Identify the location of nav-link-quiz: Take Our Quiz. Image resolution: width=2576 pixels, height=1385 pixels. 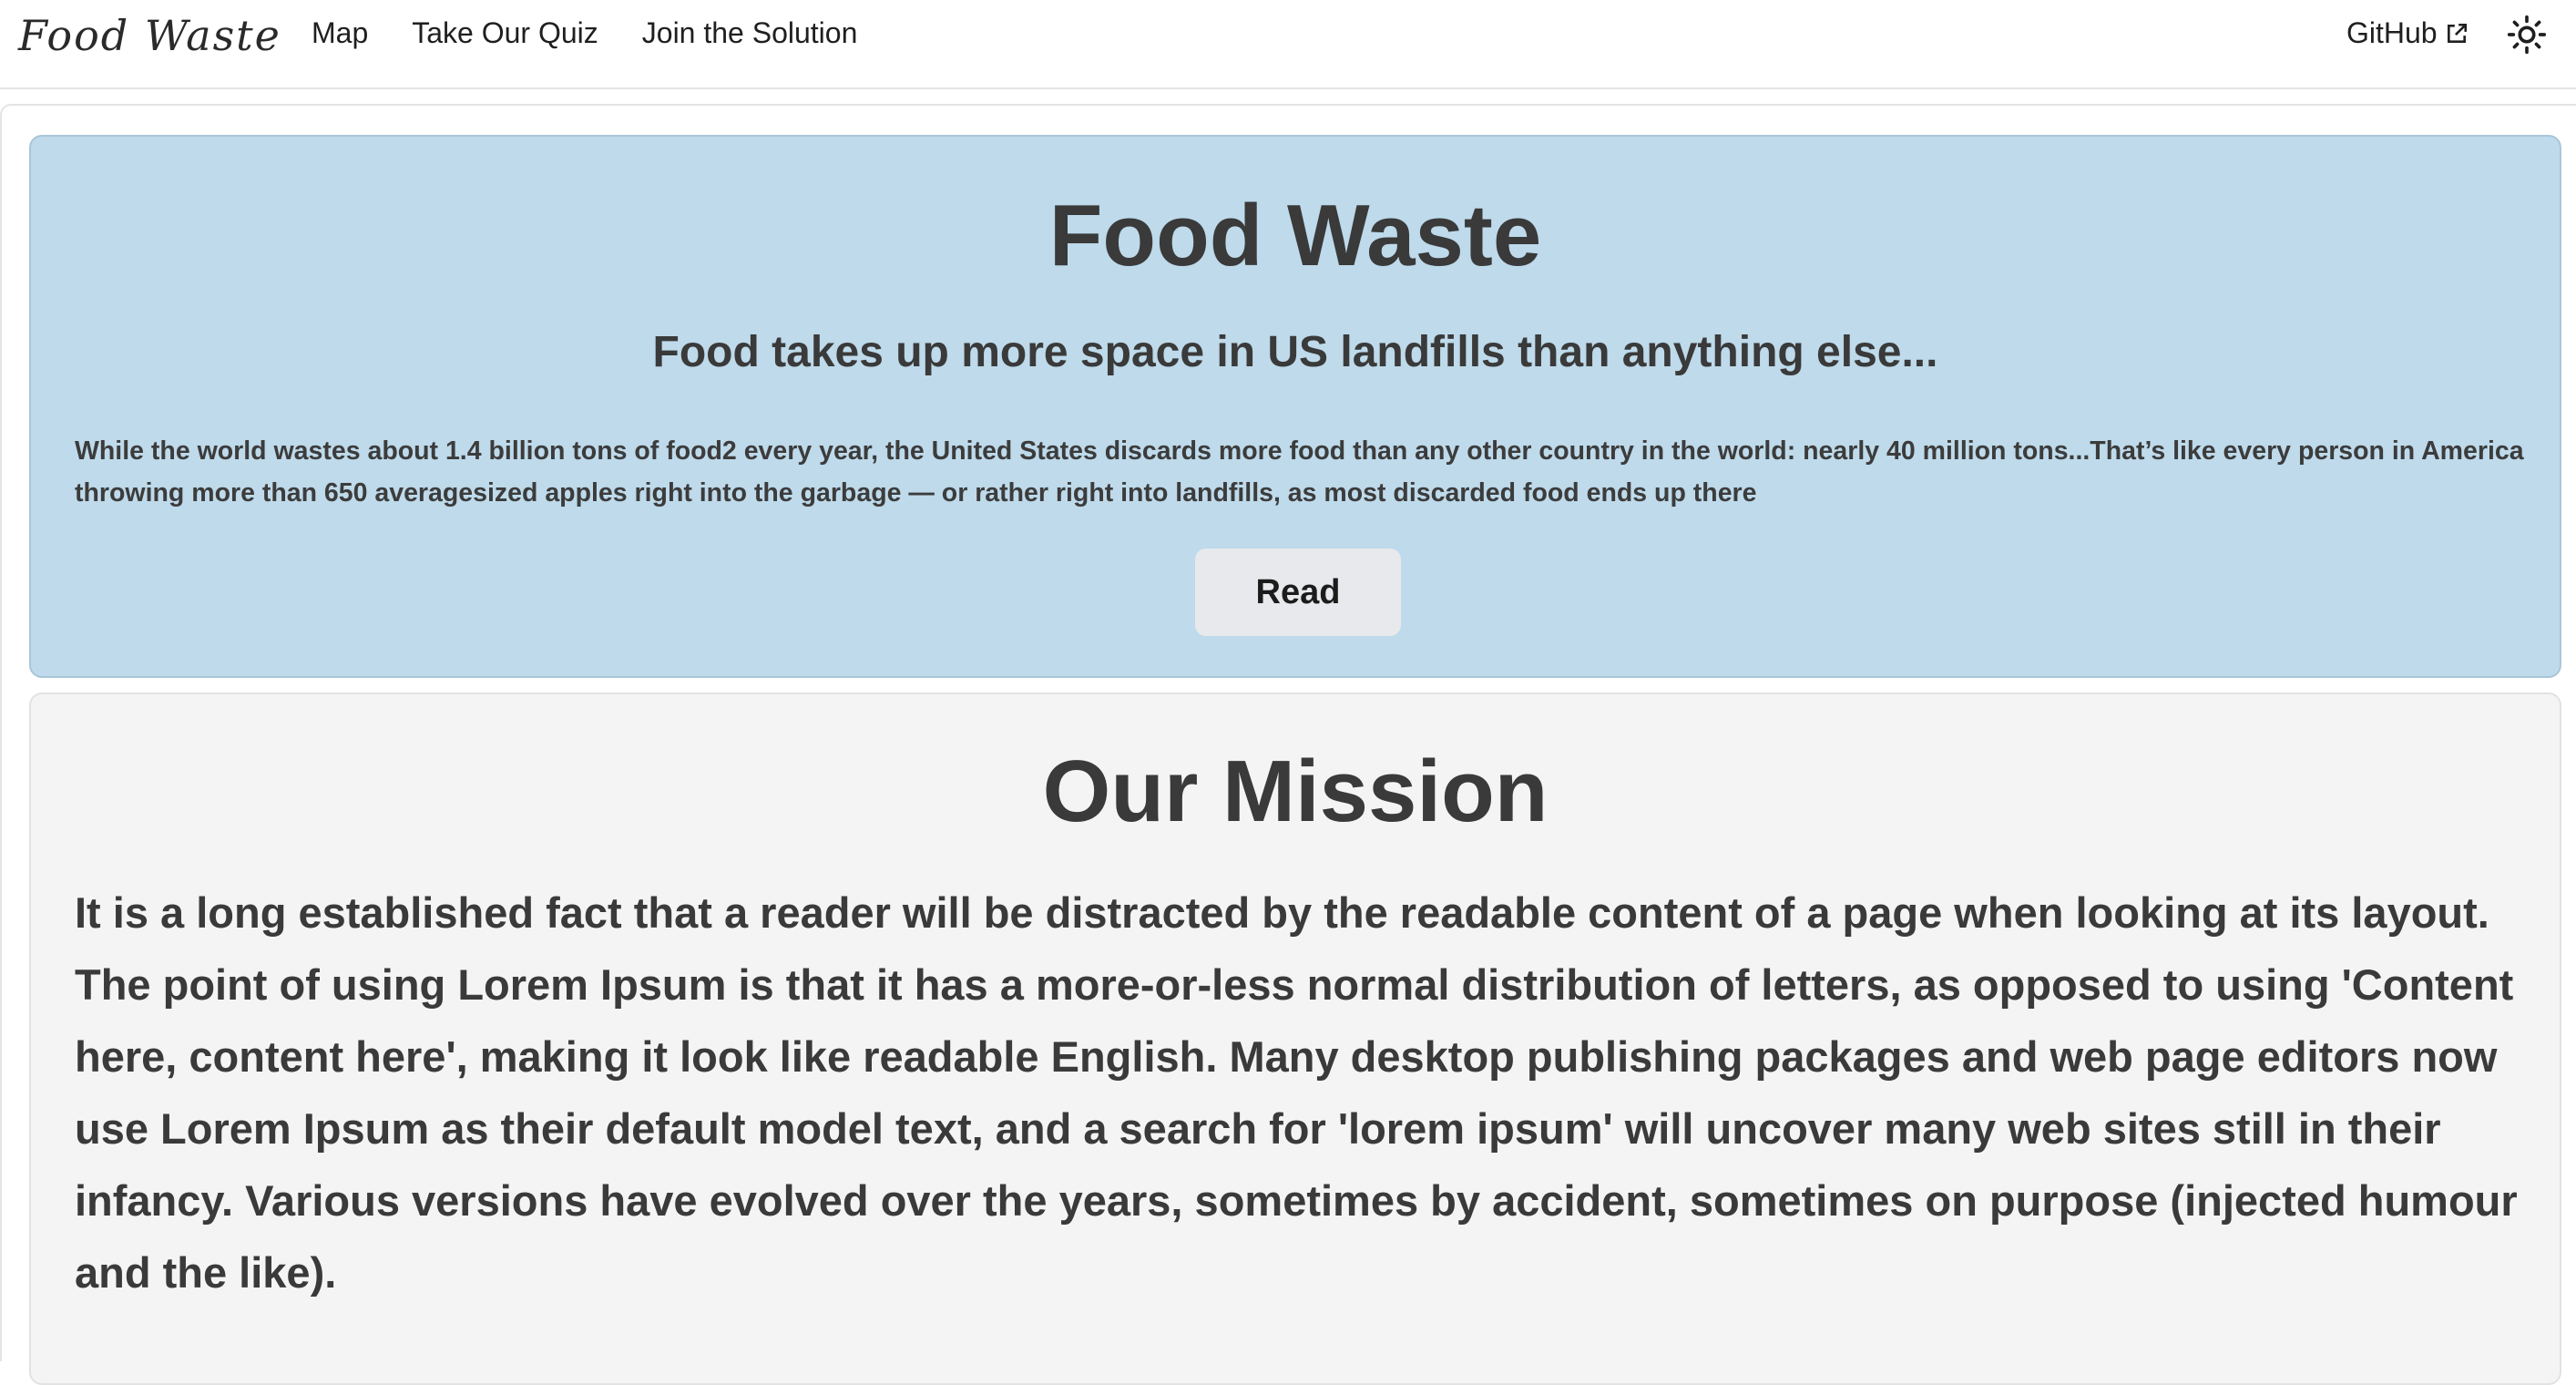
(505, 33).